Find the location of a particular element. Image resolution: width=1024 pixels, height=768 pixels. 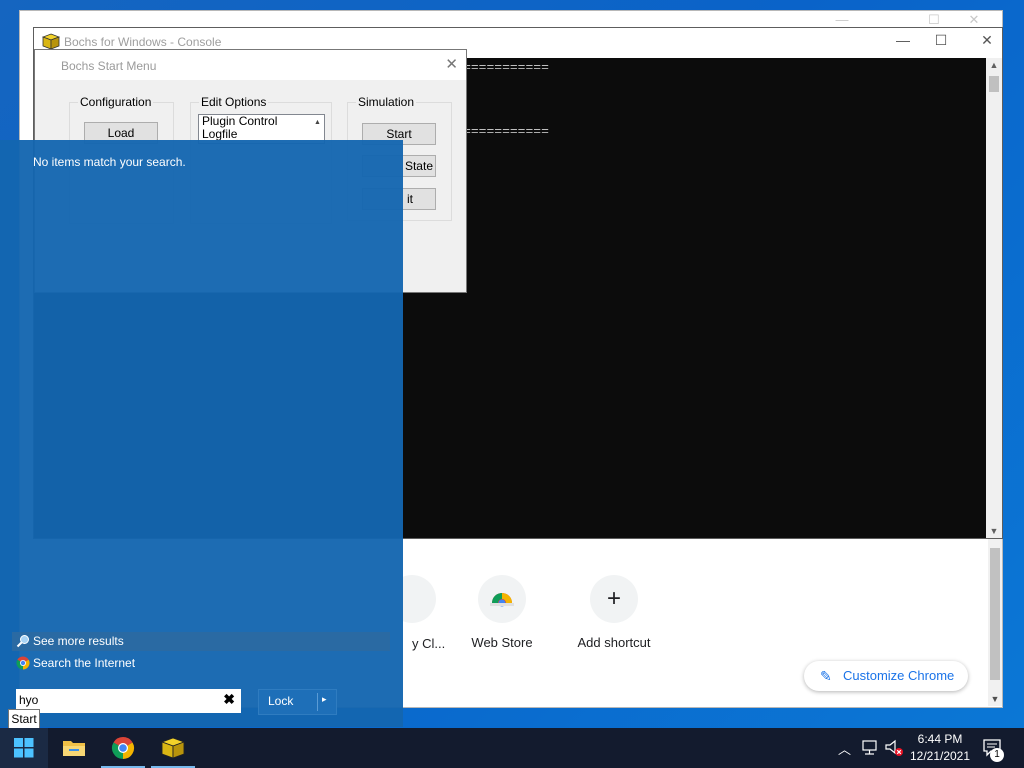

dialog-close-button: ✕ is located at coordinates (451, 64).